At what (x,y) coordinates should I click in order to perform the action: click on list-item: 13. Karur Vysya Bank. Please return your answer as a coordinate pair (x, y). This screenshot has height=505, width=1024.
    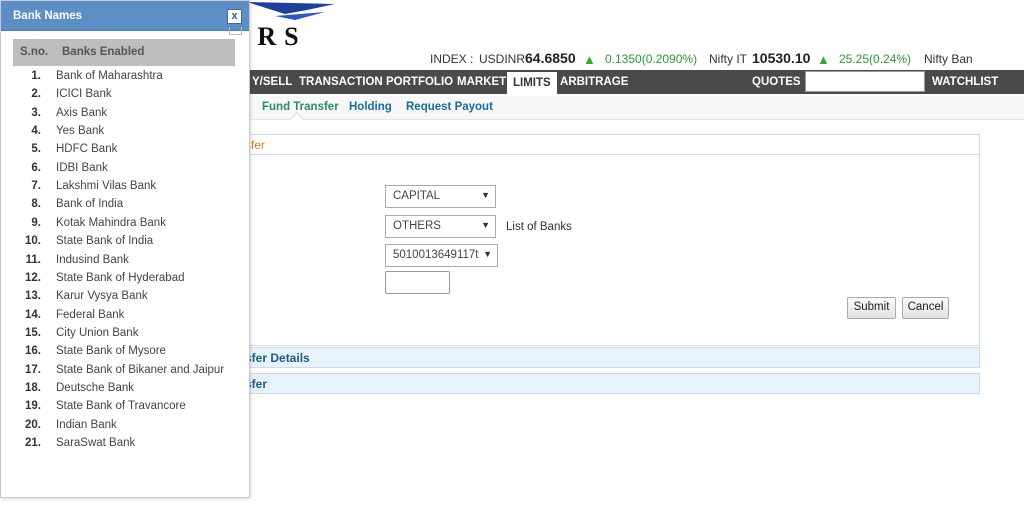
    Looking at the image, I should click on (125, 299).